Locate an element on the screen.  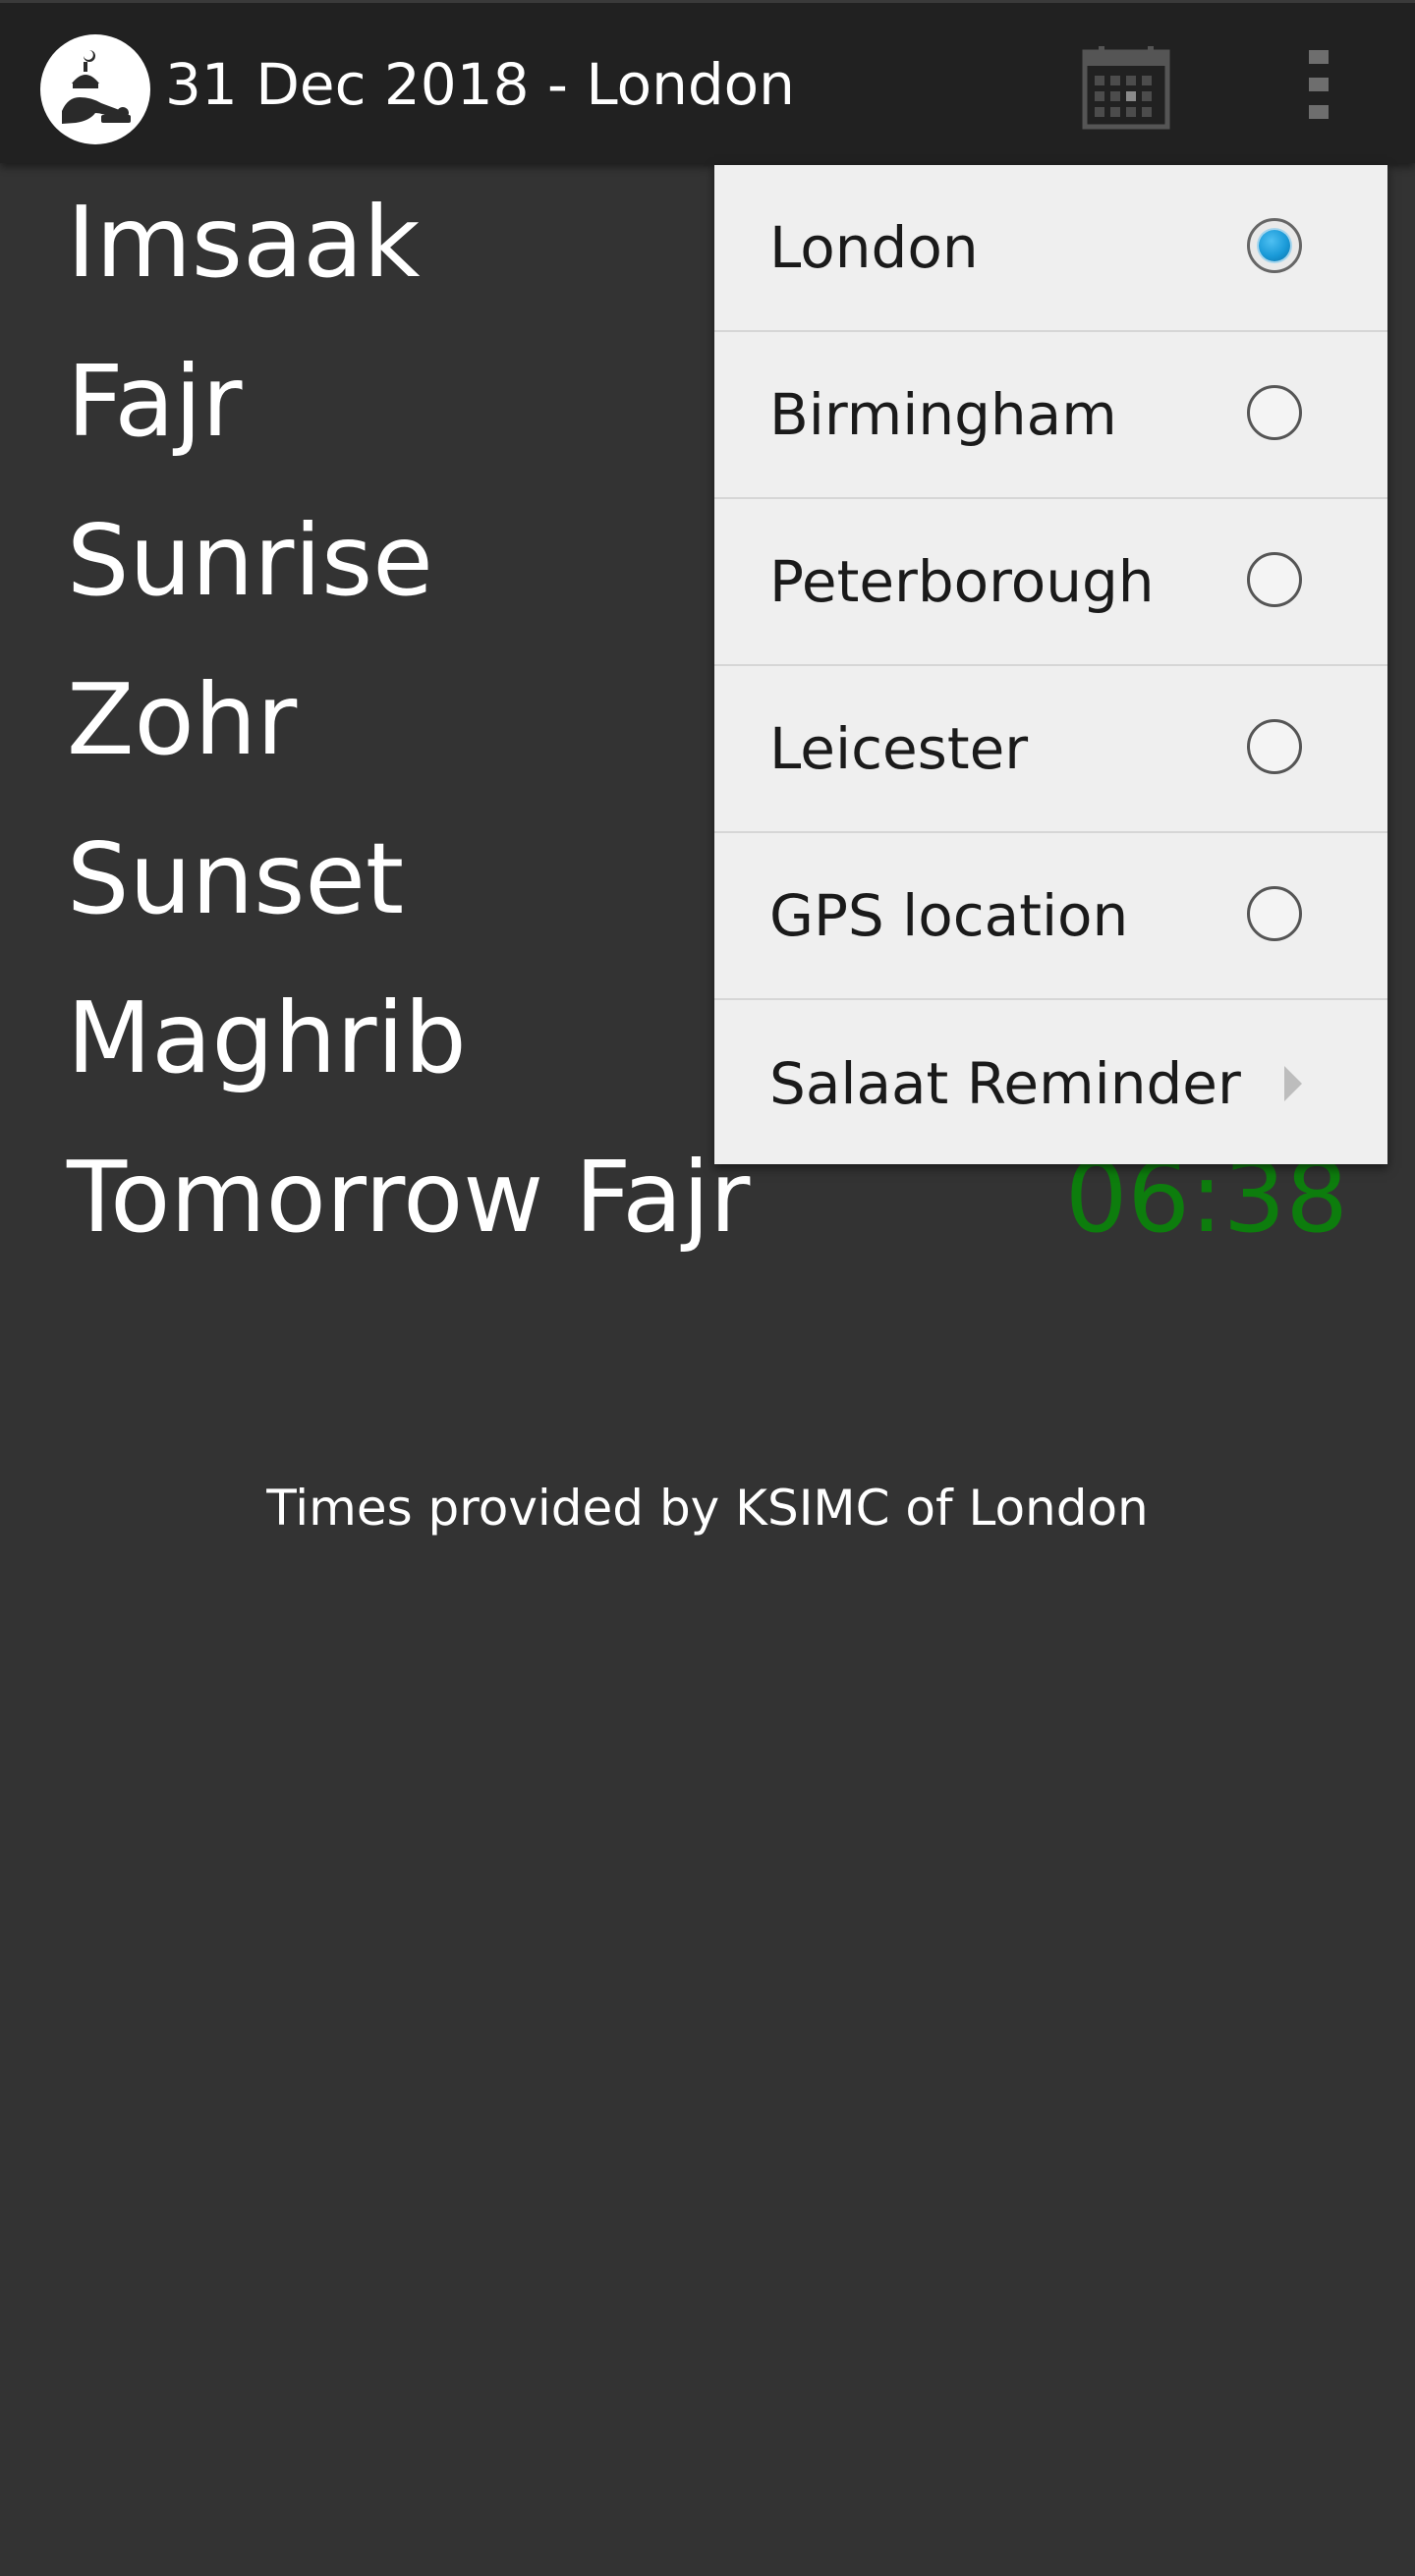
prayer-name: Zohr is located at coordinates (182, 719).